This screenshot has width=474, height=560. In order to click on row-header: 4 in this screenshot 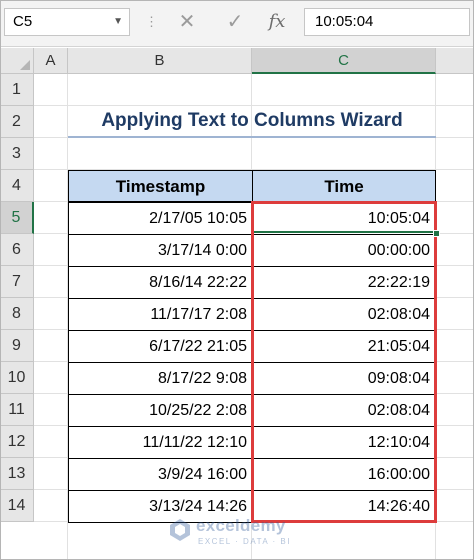, I will do `click(17, 186)`.